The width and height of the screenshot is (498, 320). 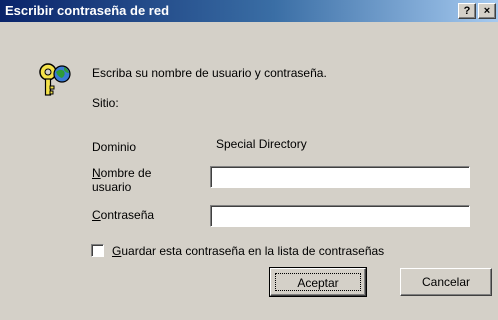 I want to click on username-input, so click(x=340, y=177).